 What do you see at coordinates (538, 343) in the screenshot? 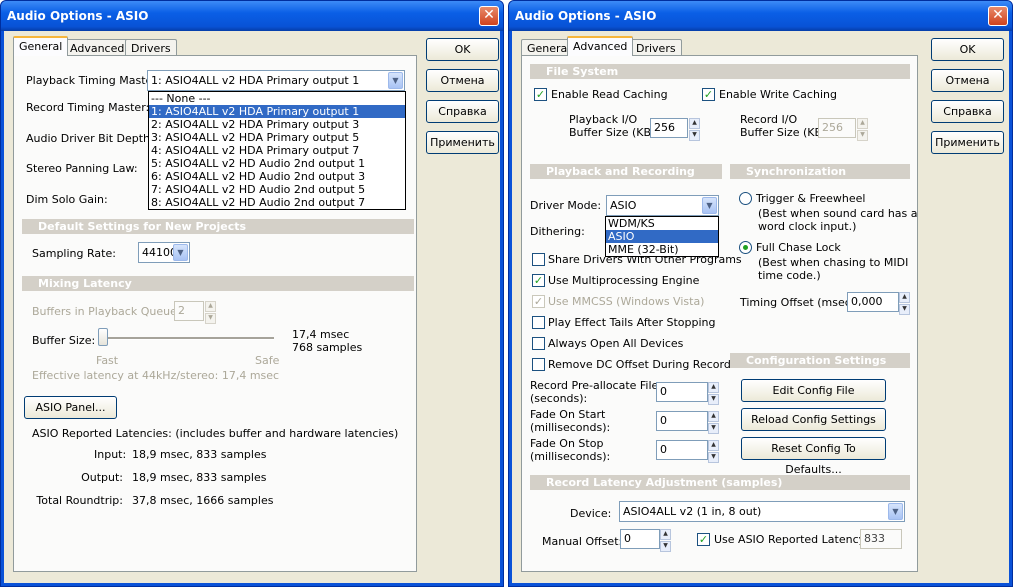
I see `open-devices-checkbox` at bounding box center [538, 343].